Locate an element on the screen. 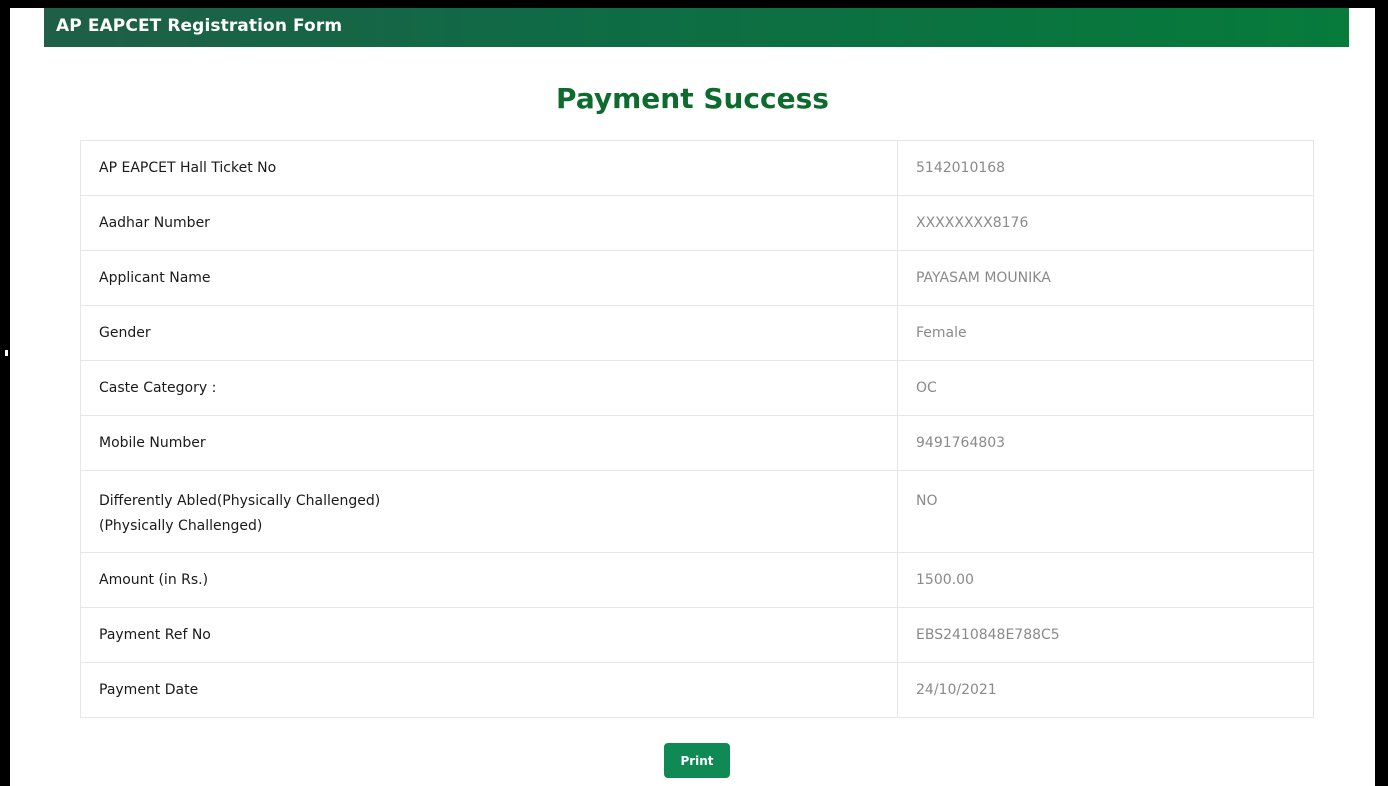  payment-date-label: Payment Date is located at coordinates (489, 690).